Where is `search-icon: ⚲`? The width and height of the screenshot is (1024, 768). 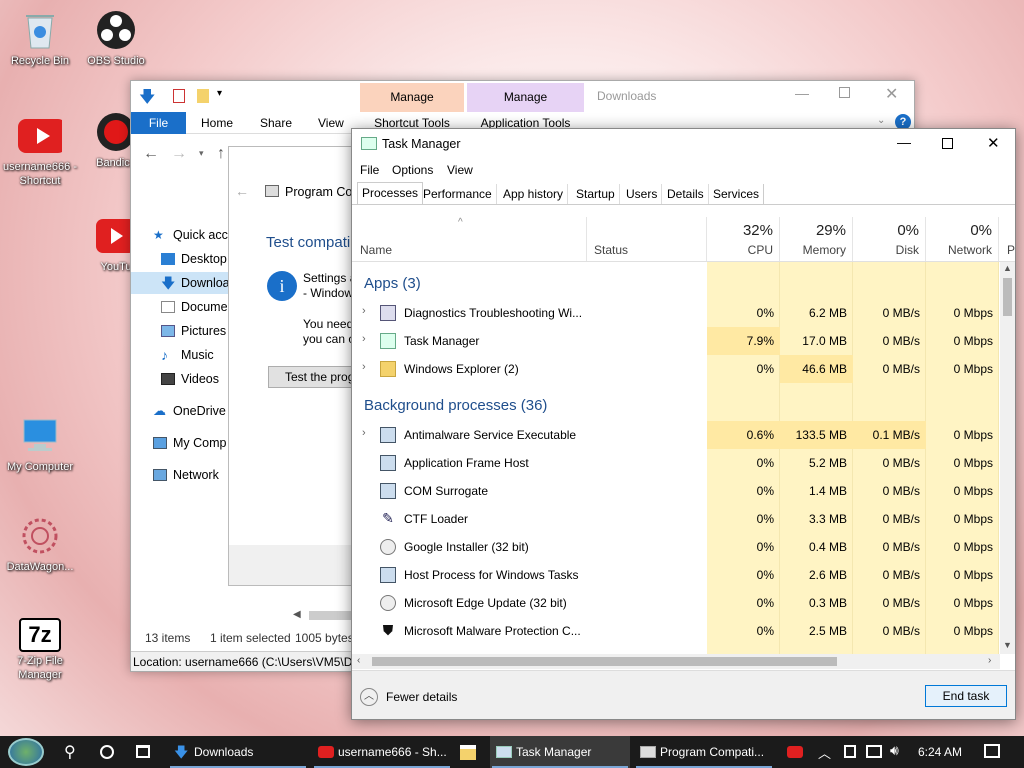
search-icon: ⚲ is located at coordinates (70, 752).